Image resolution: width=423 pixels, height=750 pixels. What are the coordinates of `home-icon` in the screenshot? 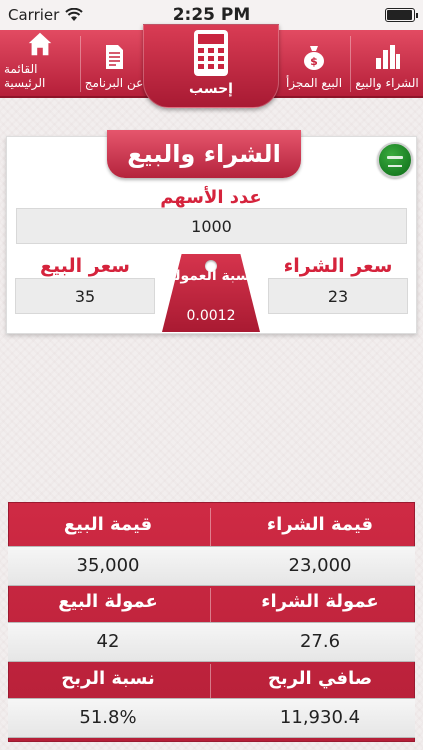 It's located at (40, 44).